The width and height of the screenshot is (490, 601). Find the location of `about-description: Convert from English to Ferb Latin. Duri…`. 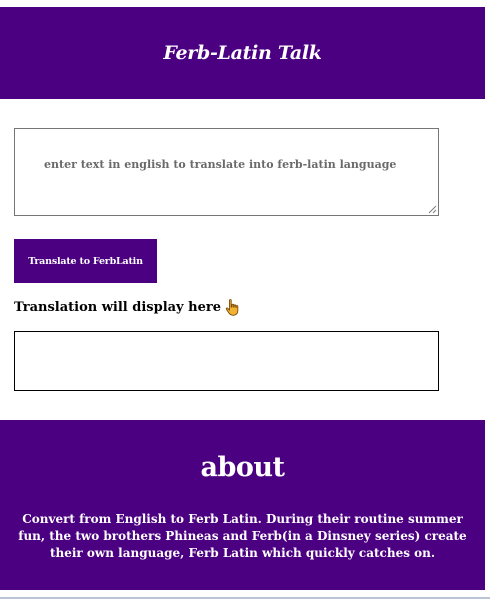

about-description: Convert from English to Ferb Latin. Duri… is located at coordinates (242, 536).